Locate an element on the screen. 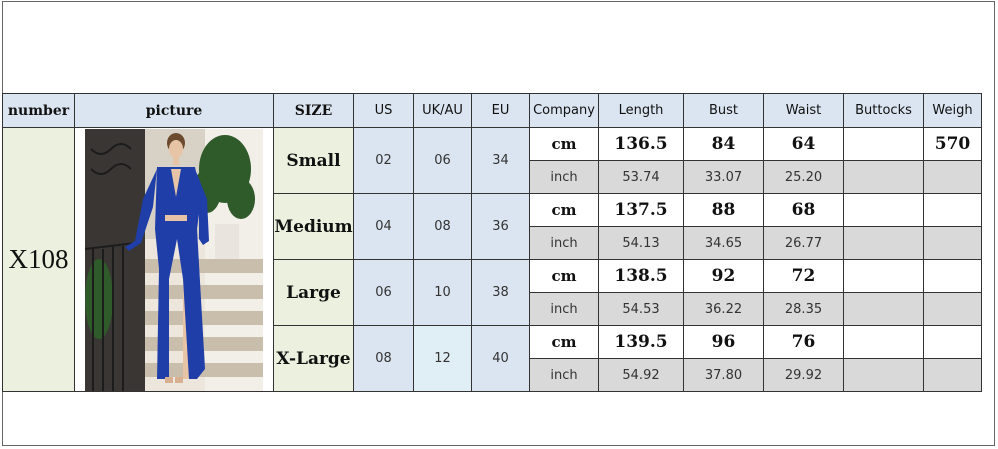  weight-value: 570 is located at coordinates (952, 144).